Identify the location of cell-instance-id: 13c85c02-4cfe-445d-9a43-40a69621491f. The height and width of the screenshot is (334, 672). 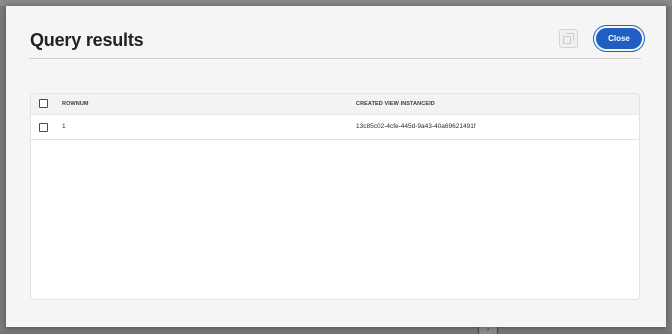
(416, 126).